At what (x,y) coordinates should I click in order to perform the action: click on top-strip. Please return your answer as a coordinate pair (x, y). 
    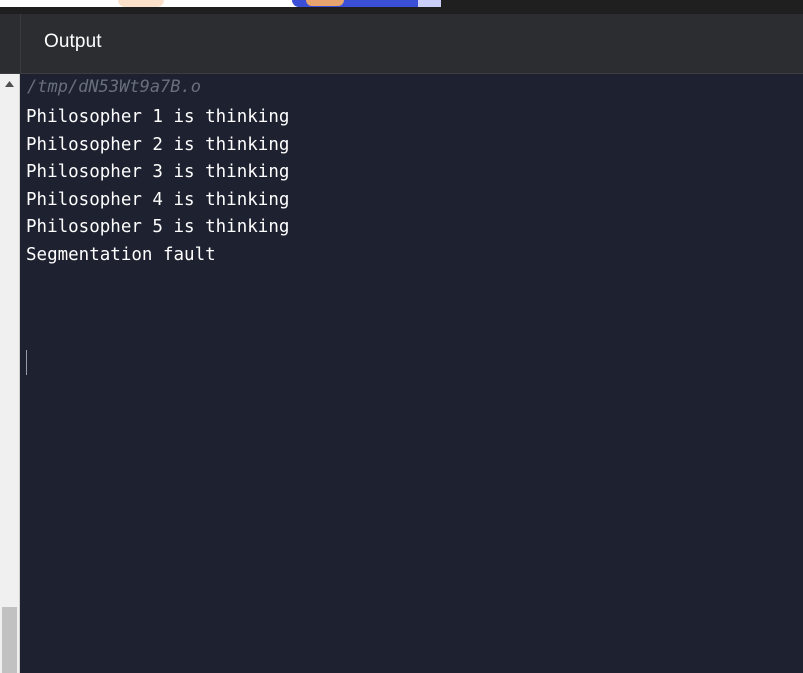
    Looking at the image, I should click on (401, 7).